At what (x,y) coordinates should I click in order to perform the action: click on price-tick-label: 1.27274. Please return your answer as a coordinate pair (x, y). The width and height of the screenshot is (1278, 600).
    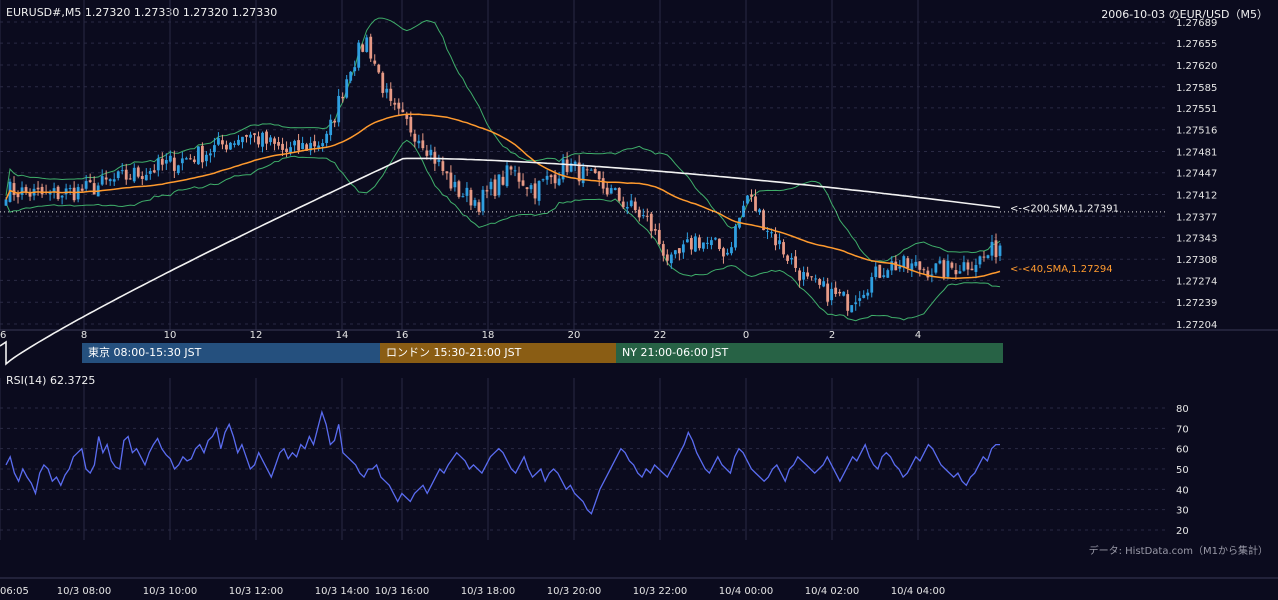
    Looking at the image, I should click on (1196, 281).